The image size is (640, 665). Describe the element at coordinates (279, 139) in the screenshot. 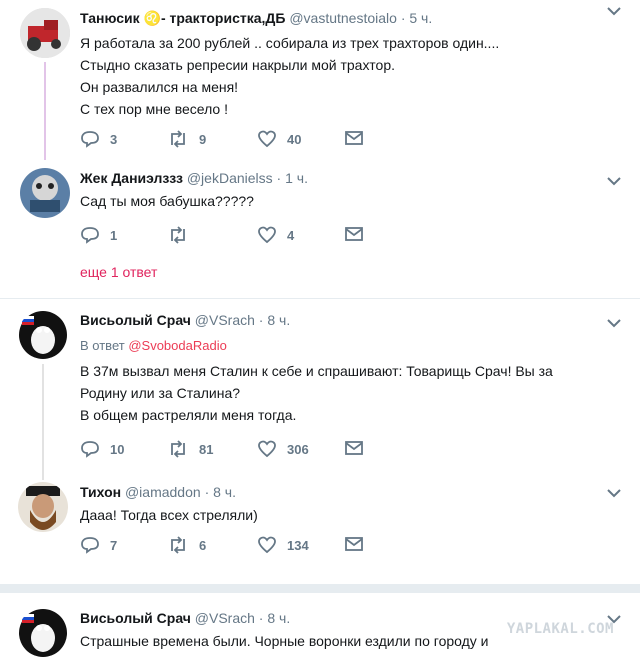

I see `like-button: 40` at that location.